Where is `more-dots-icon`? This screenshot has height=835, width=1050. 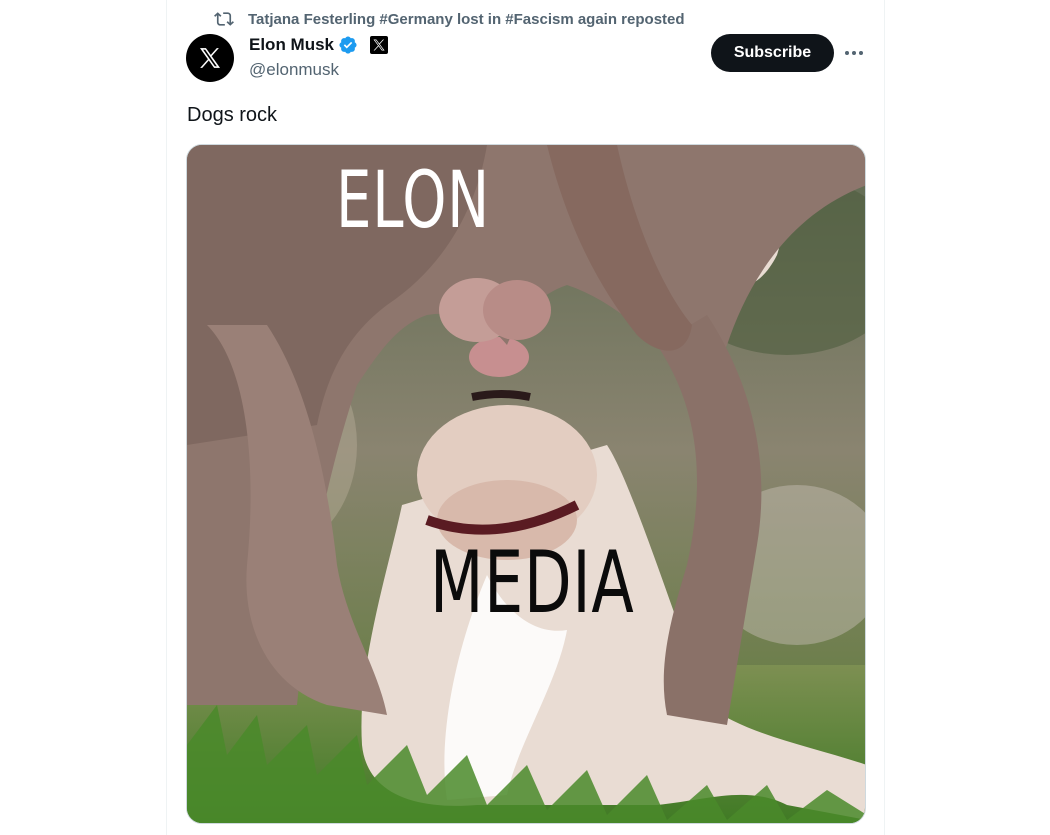 more-dots-icon is located at coordinates (854, 53).